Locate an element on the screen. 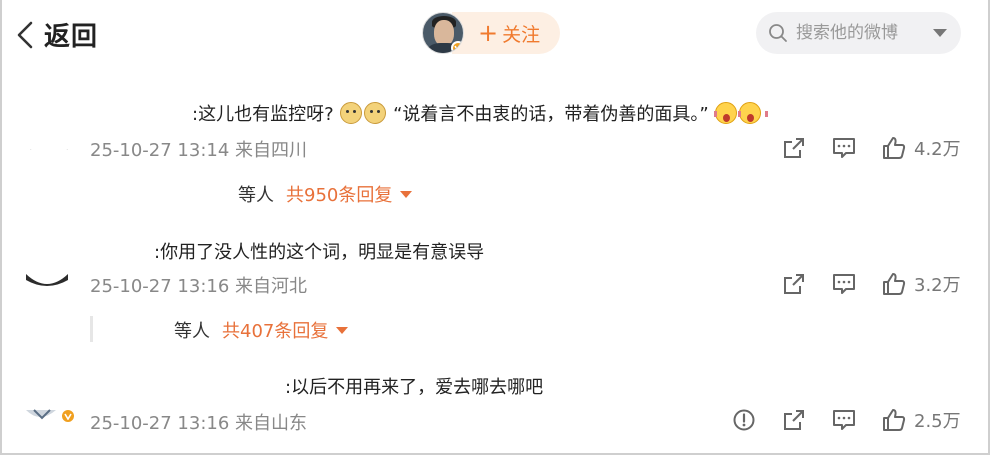 Image resolution: width=990 pixels, height=455 pixels. follow-button: + 关注 is located at coordinates (506, 33).